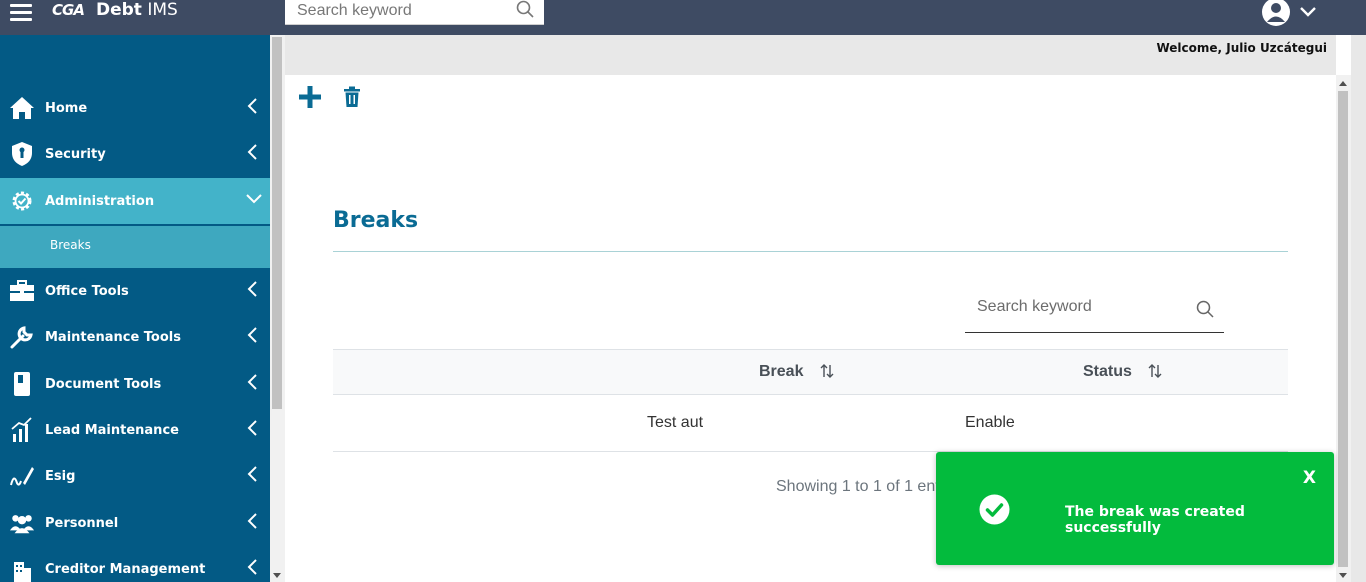 This screenshot has height=582, width=1366. Describe the element at coordinates (1072, 307) in the screenshot. I see `table-search-input` at that location.